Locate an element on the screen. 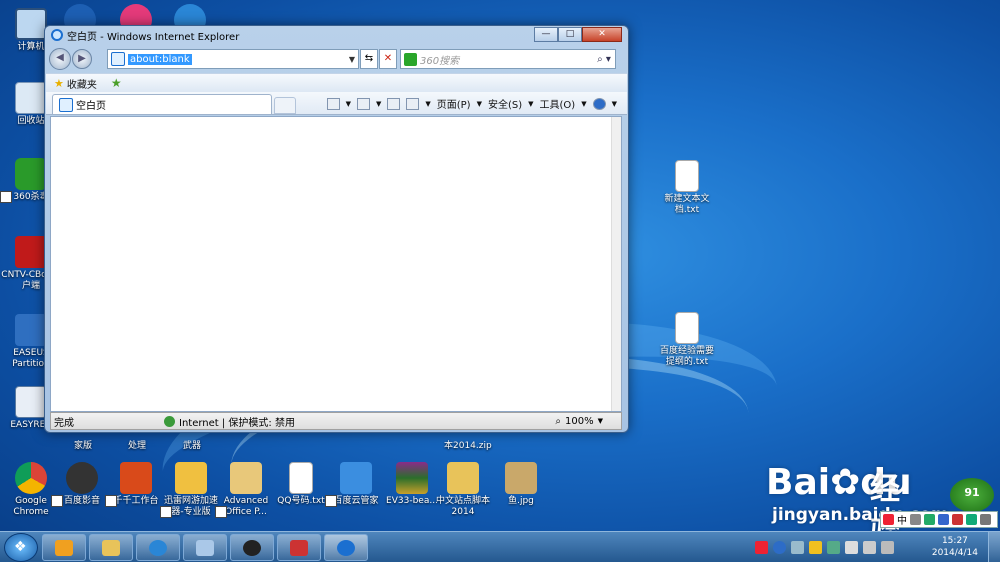 The width and height of the screenshot is (1000, 562). tab-strip: 空白页 ▼ ▼ ▼ 页面(P) ▼ 安全(S) ▼ 工具(O) ▼ ▼ is located at coordinates (336, 103).